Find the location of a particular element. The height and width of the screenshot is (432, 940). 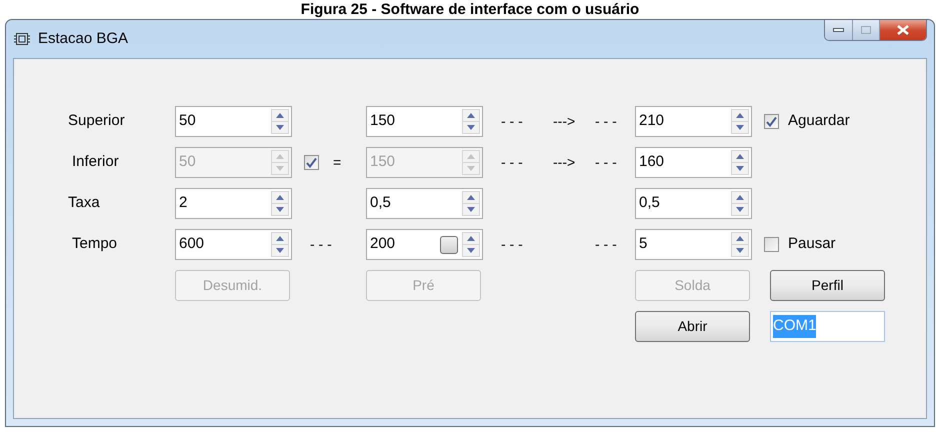

toggle-button is located at coordinates (449, 245).